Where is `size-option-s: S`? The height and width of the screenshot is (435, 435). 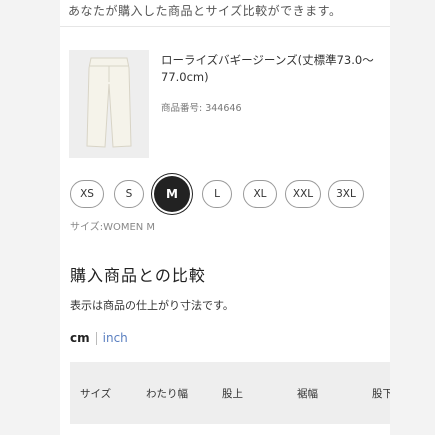
size-option-s: S is located at coordinates (129, 194).